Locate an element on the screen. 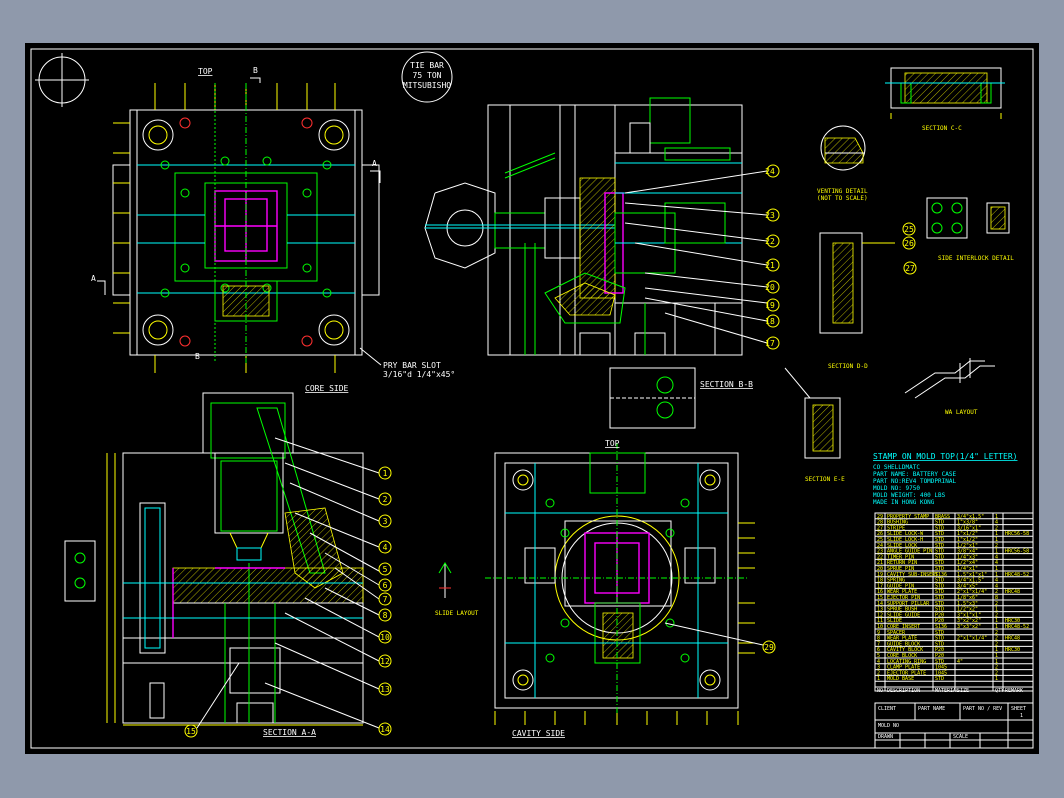  stamp-line-5: MOLD WEIGHT: 400 LBS is located at coordinates (909, 495).